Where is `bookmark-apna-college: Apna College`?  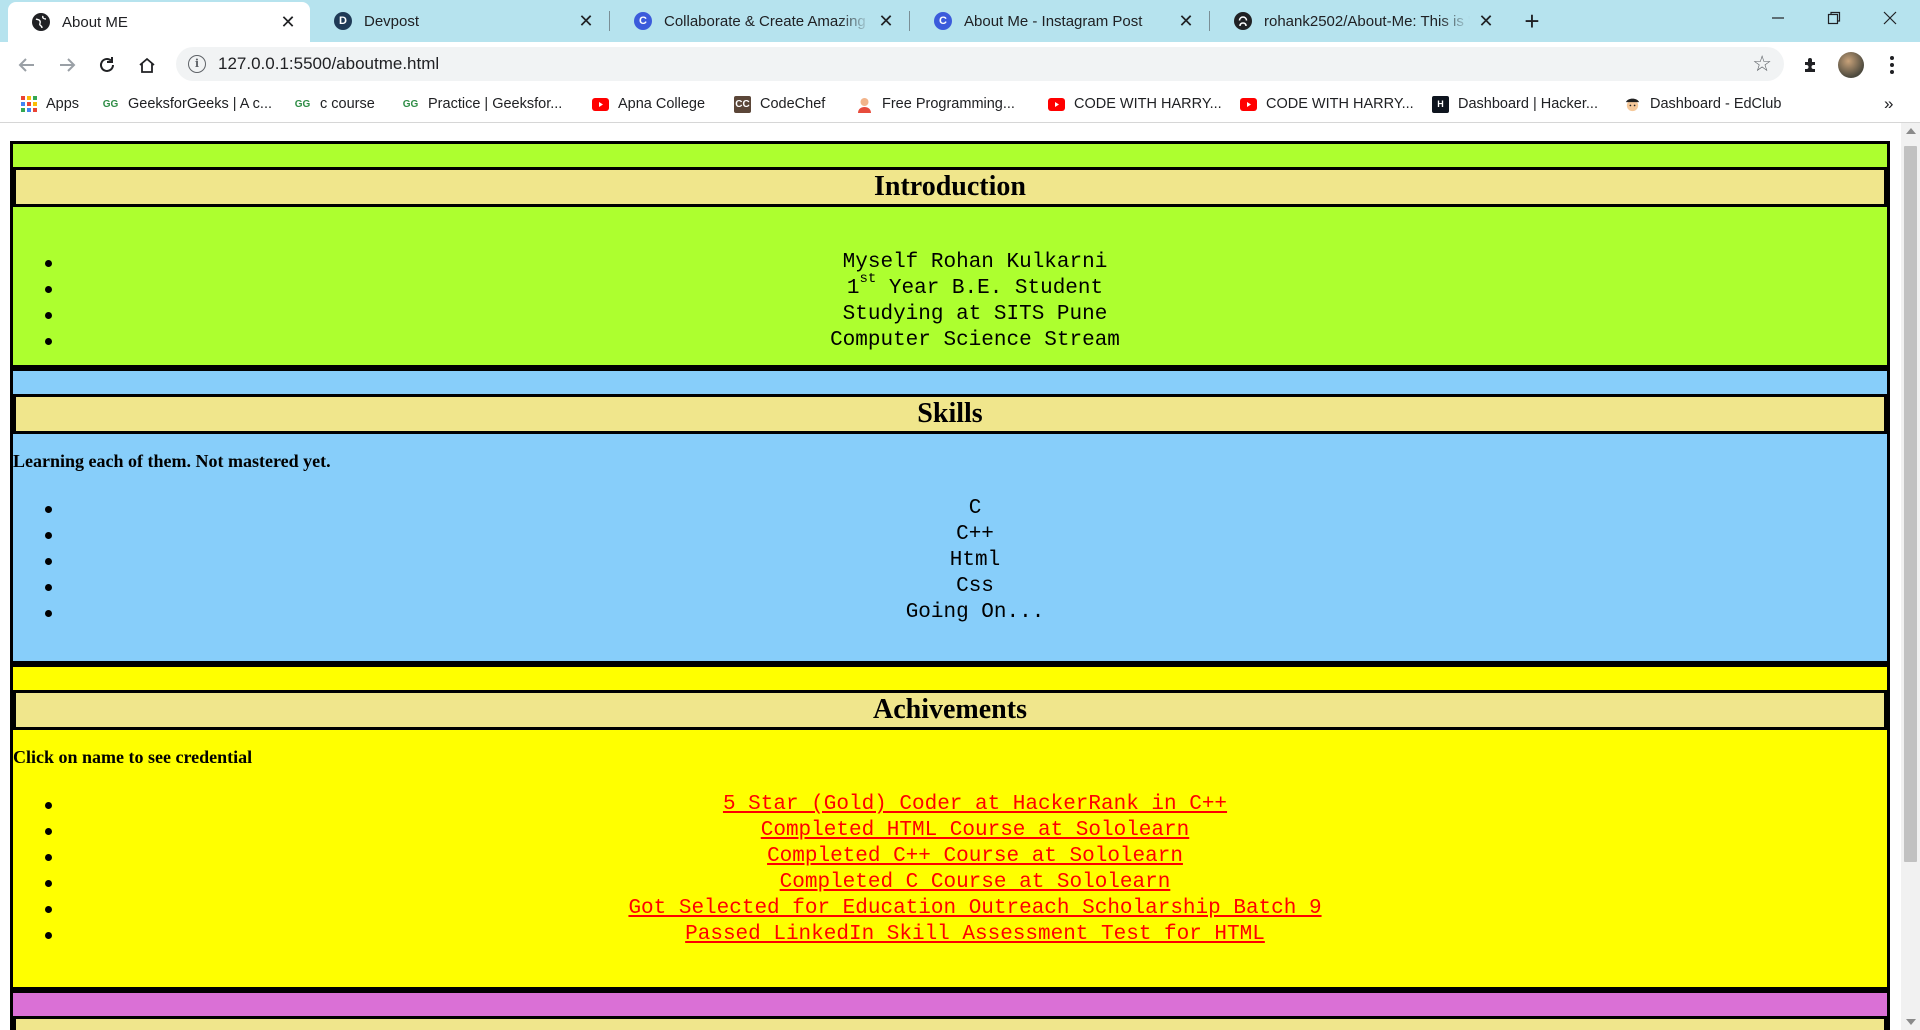
bookmark-apna-college: Apna College is located at coordinates (648, 104).